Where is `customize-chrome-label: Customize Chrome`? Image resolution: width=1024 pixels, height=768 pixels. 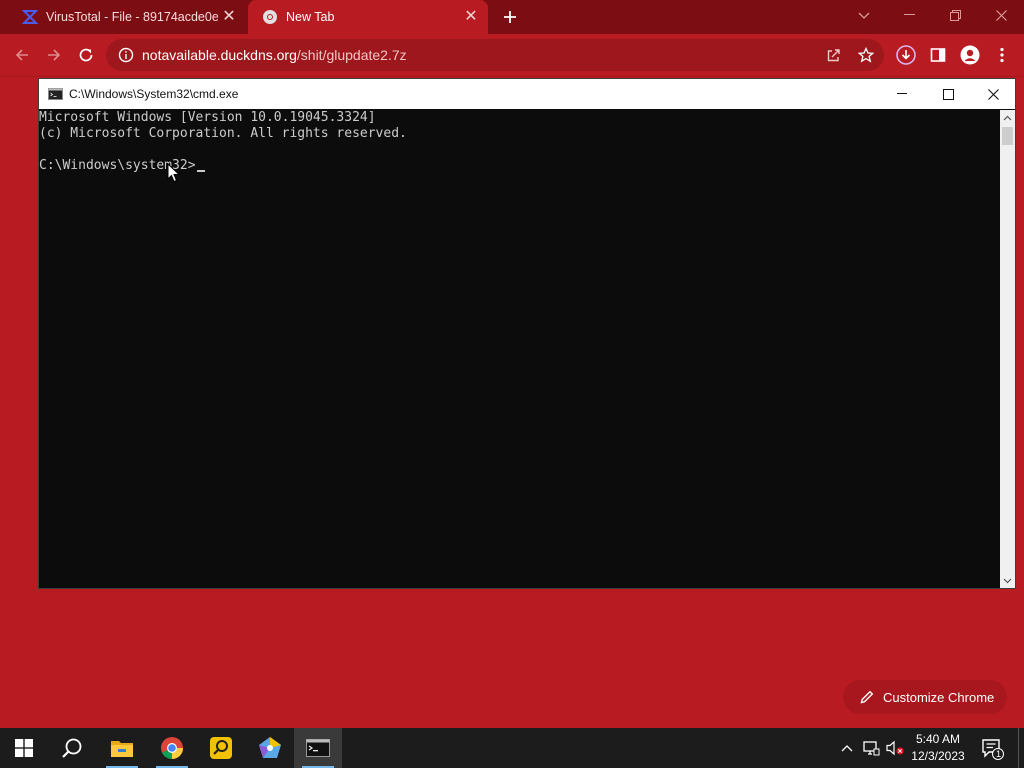 customize-chrome-label: Customize Chrome is located at coordinates (939, 697).